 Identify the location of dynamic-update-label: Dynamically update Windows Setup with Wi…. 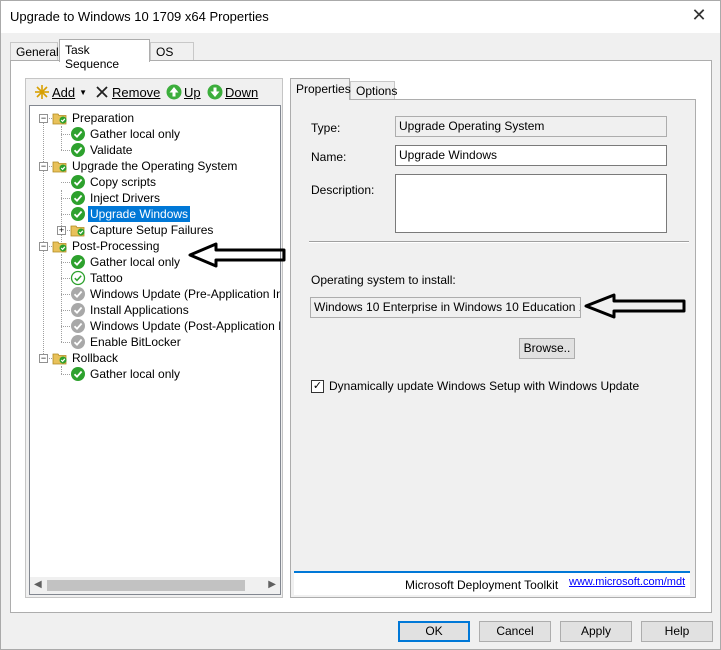
(484, 386).